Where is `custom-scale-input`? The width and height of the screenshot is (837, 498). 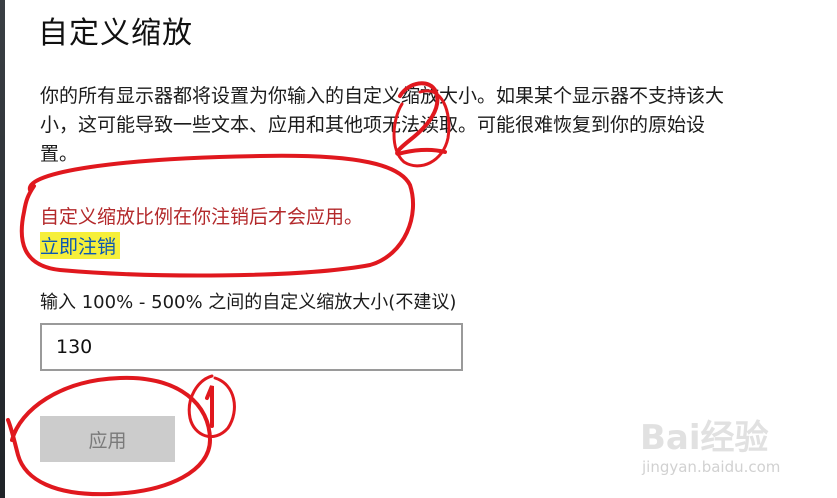
custom-scale-input is located at coordinates (251, 347).